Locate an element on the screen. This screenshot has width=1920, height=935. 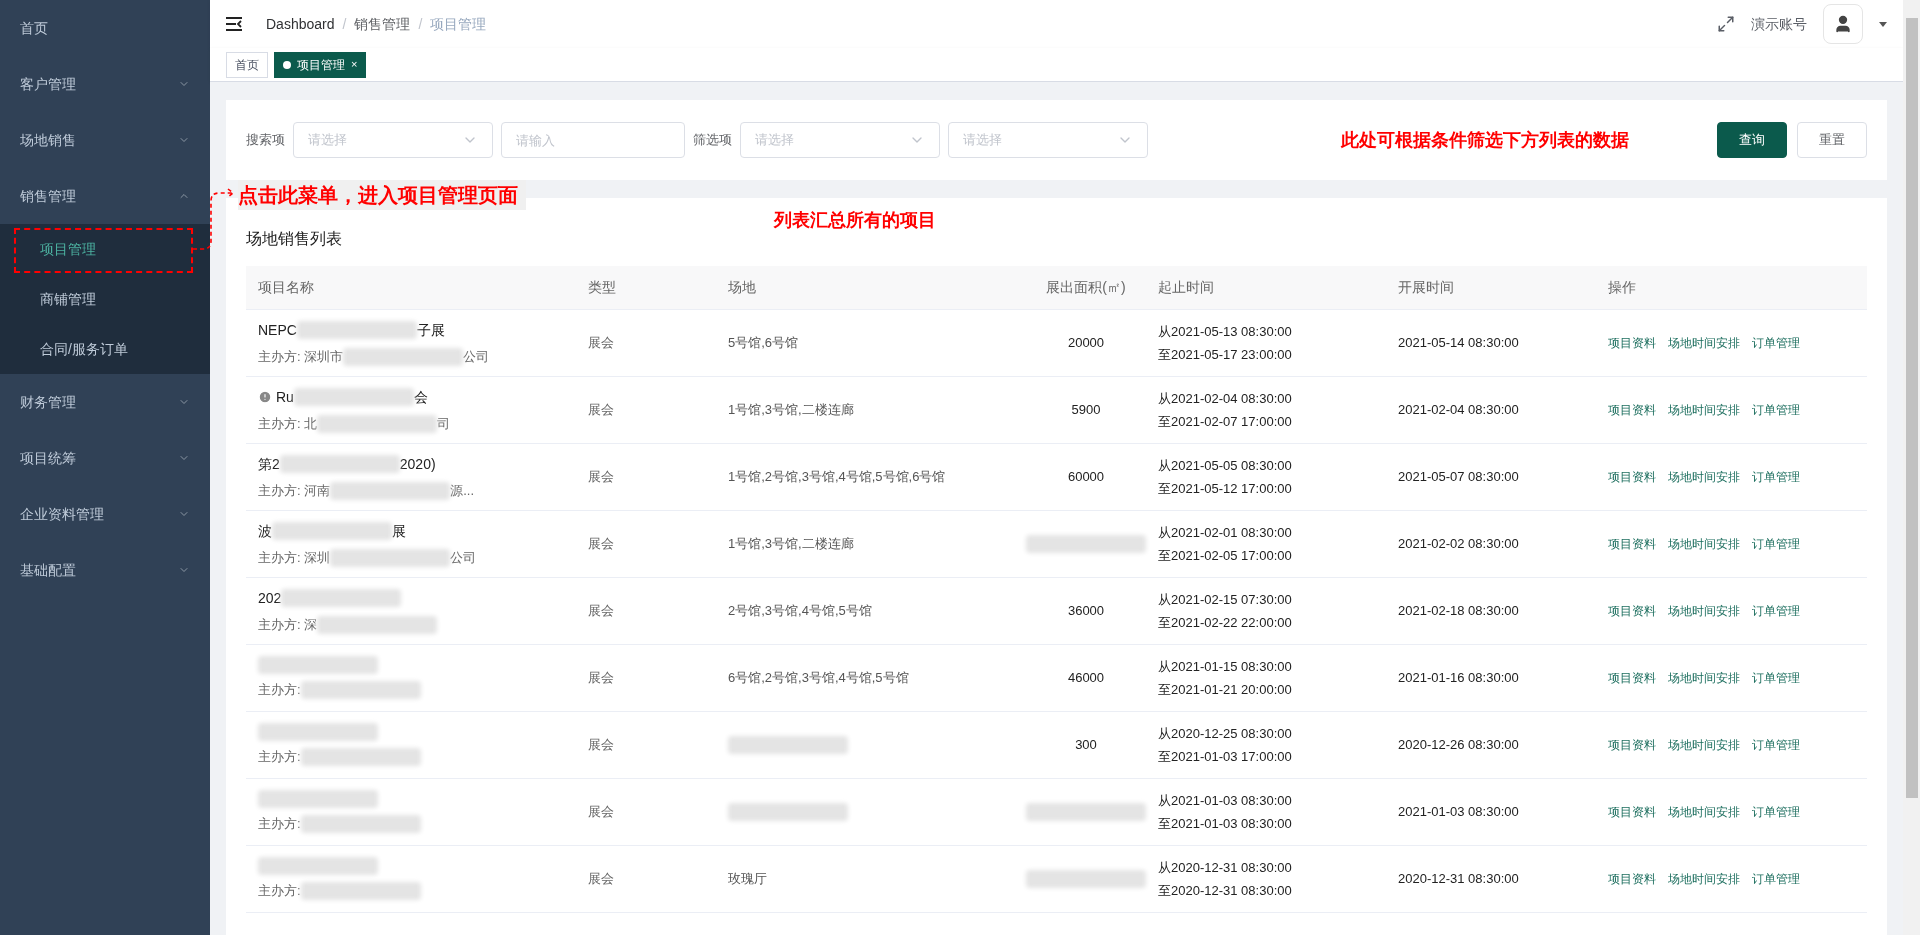
table-cell-text: 至2021-05-12 17:00:00 is located at coordinates (1225, 489).